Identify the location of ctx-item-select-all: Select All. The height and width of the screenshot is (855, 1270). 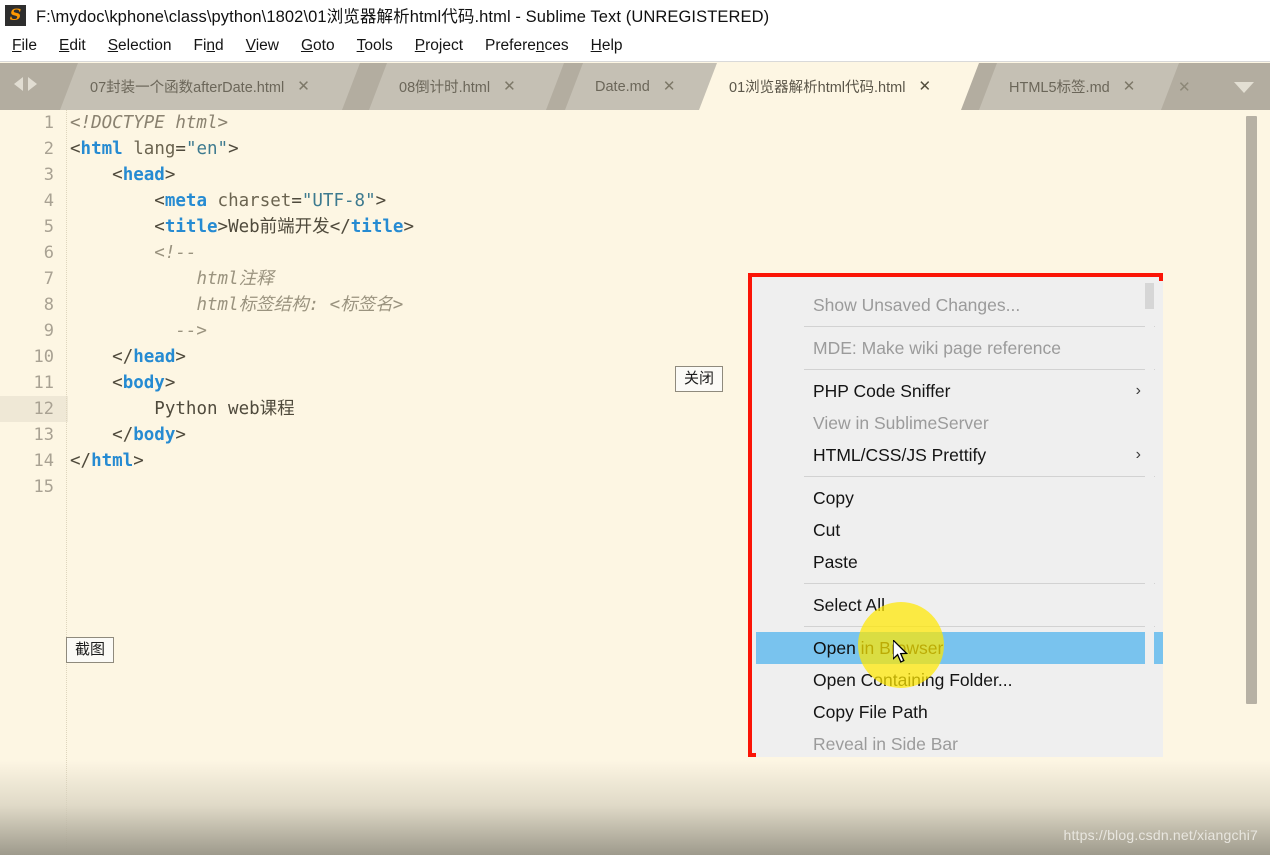
(959, 605).